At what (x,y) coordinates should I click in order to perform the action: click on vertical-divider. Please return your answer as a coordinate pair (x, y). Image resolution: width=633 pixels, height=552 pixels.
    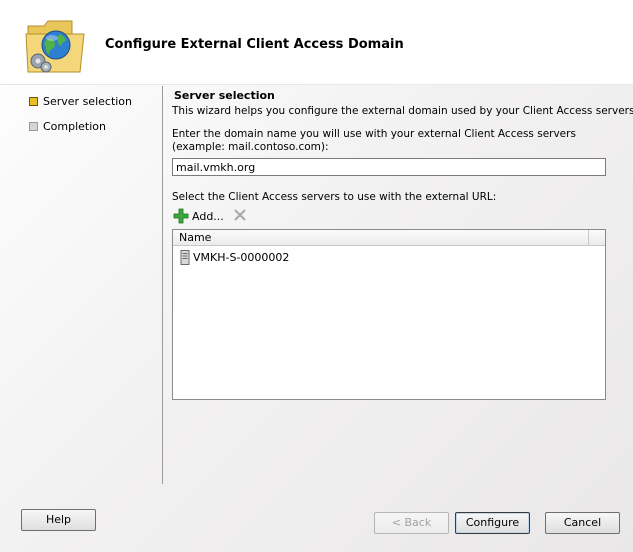
    Looking at the image, I should click on (162, 285).